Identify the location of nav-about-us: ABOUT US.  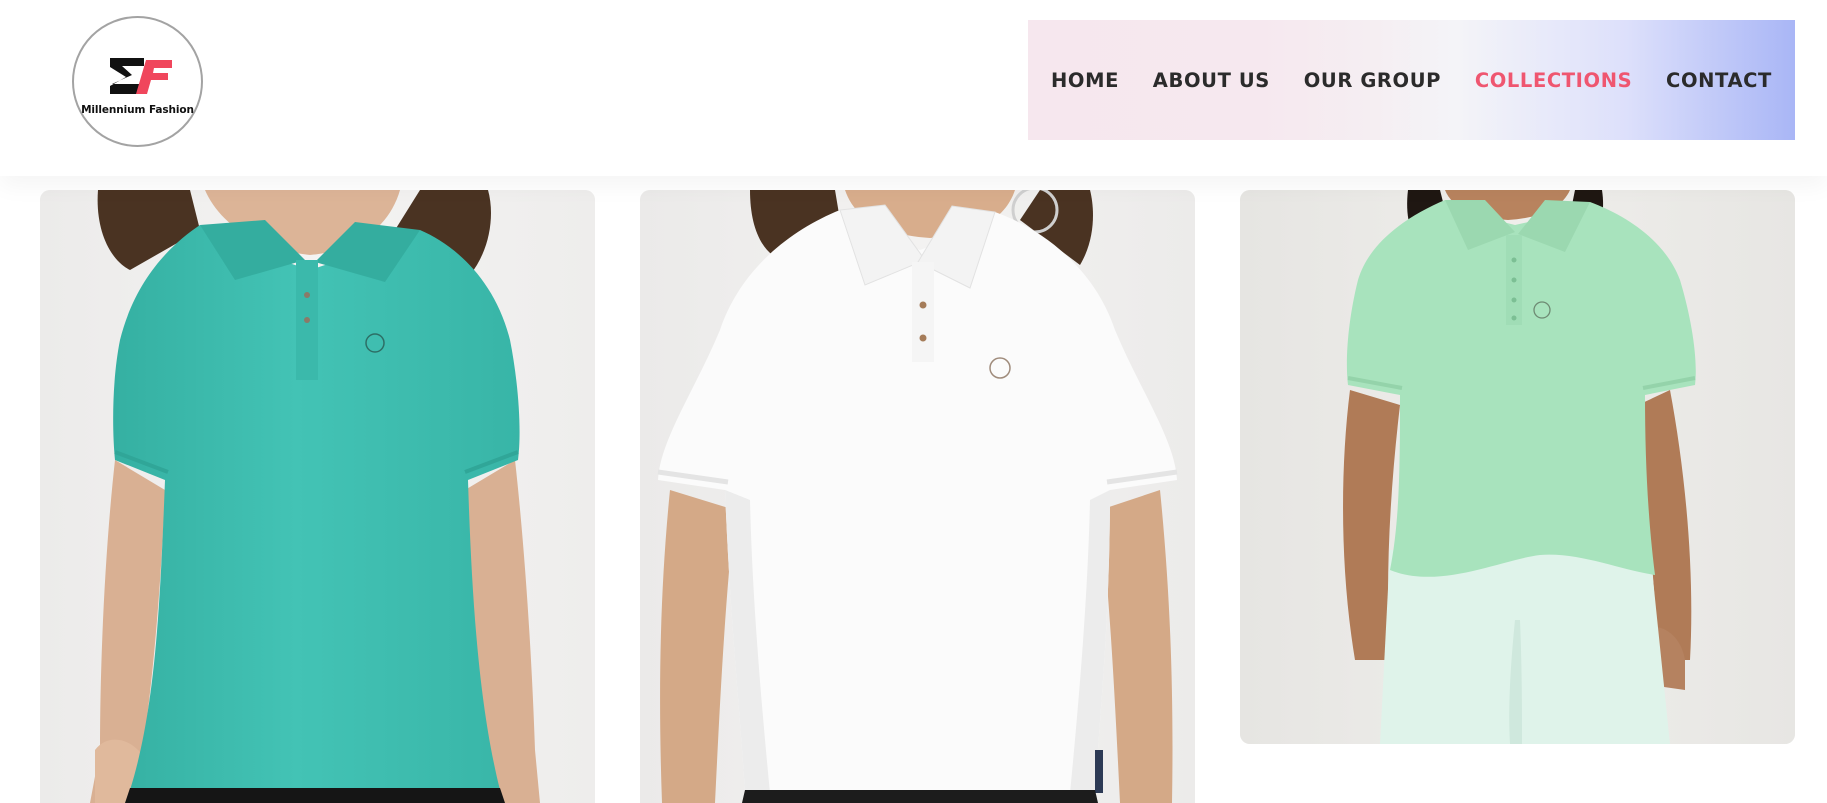
(1211, 80).